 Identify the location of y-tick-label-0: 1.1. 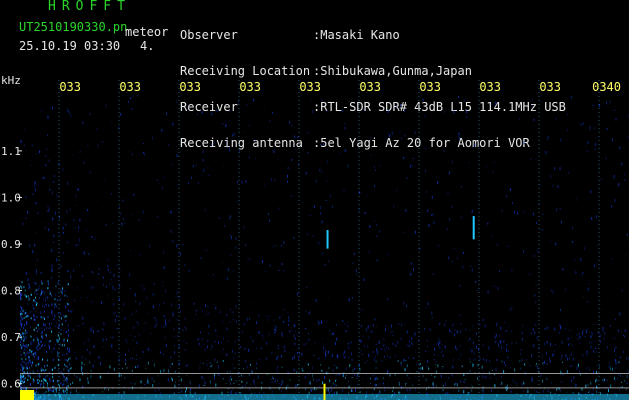
(11, 151).